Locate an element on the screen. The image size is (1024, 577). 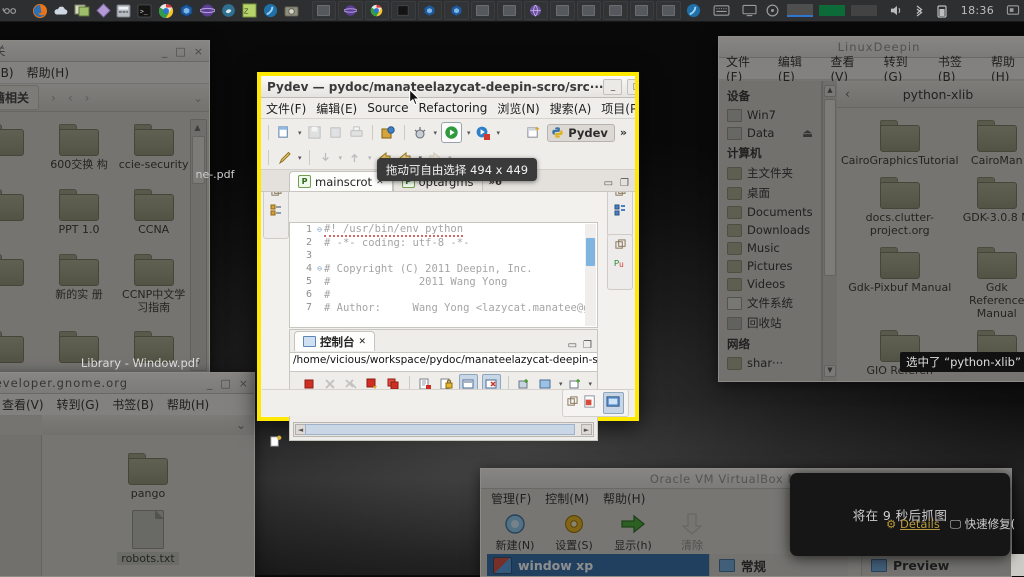
fold-marker: ⊖ is located at coordinates (319, 229).